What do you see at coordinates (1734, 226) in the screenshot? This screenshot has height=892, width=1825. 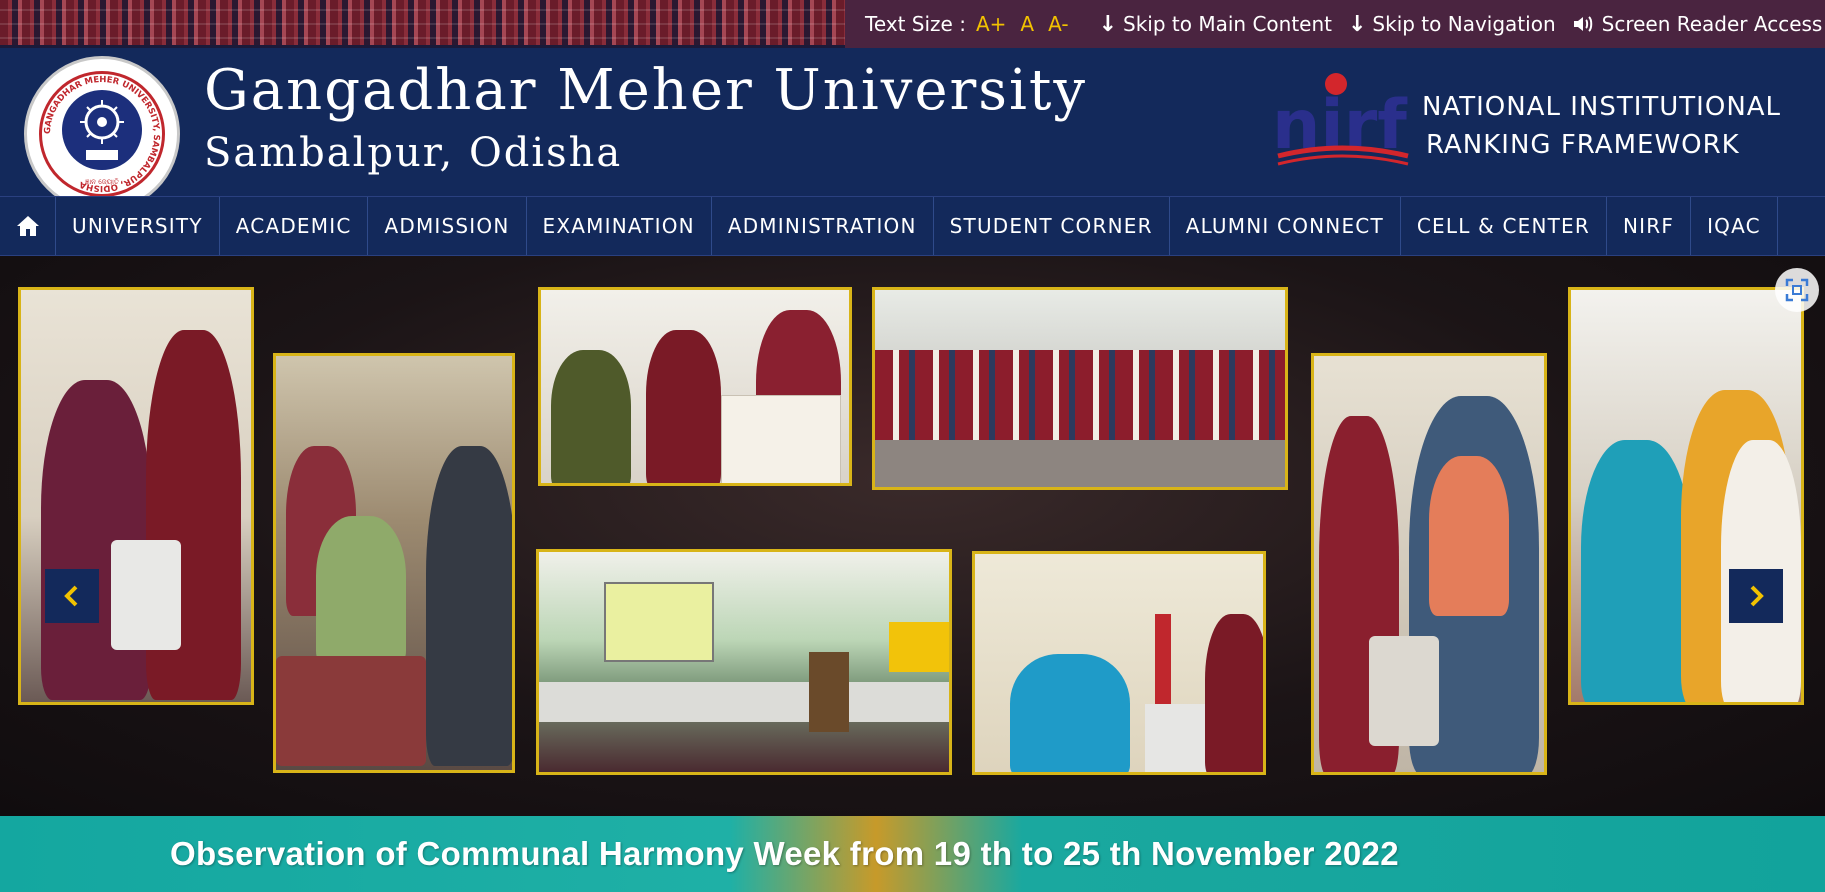 I see `nav-iqac: IQAC` at bounding box center [1734, 226].